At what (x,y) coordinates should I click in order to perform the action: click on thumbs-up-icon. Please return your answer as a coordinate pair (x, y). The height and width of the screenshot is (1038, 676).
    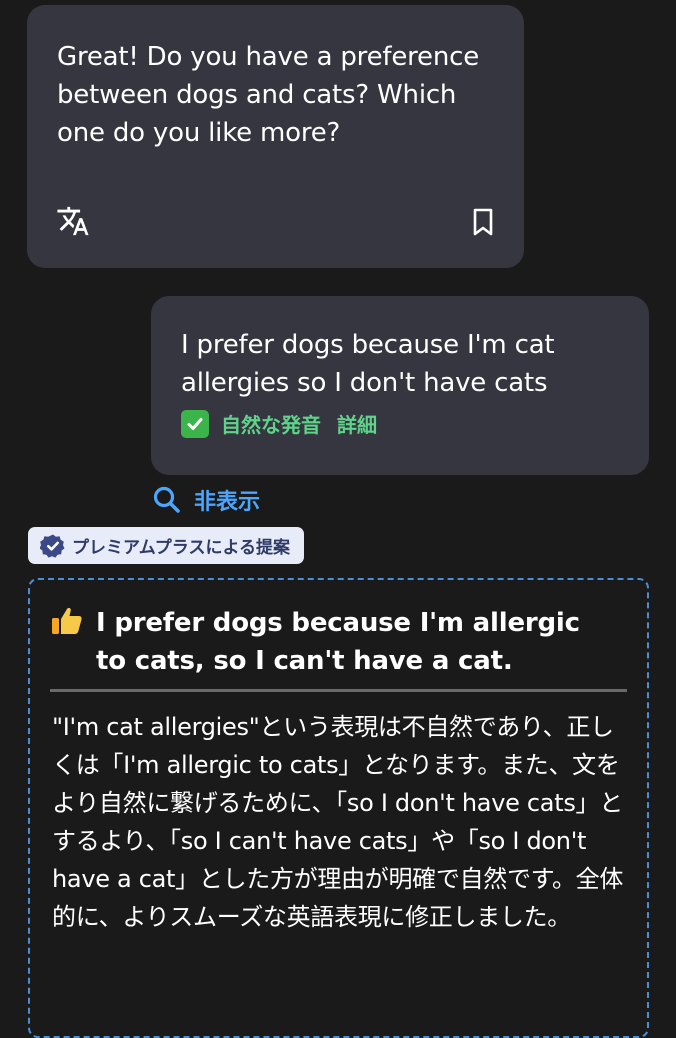
    Looking at the image, I should click on (67, 627).